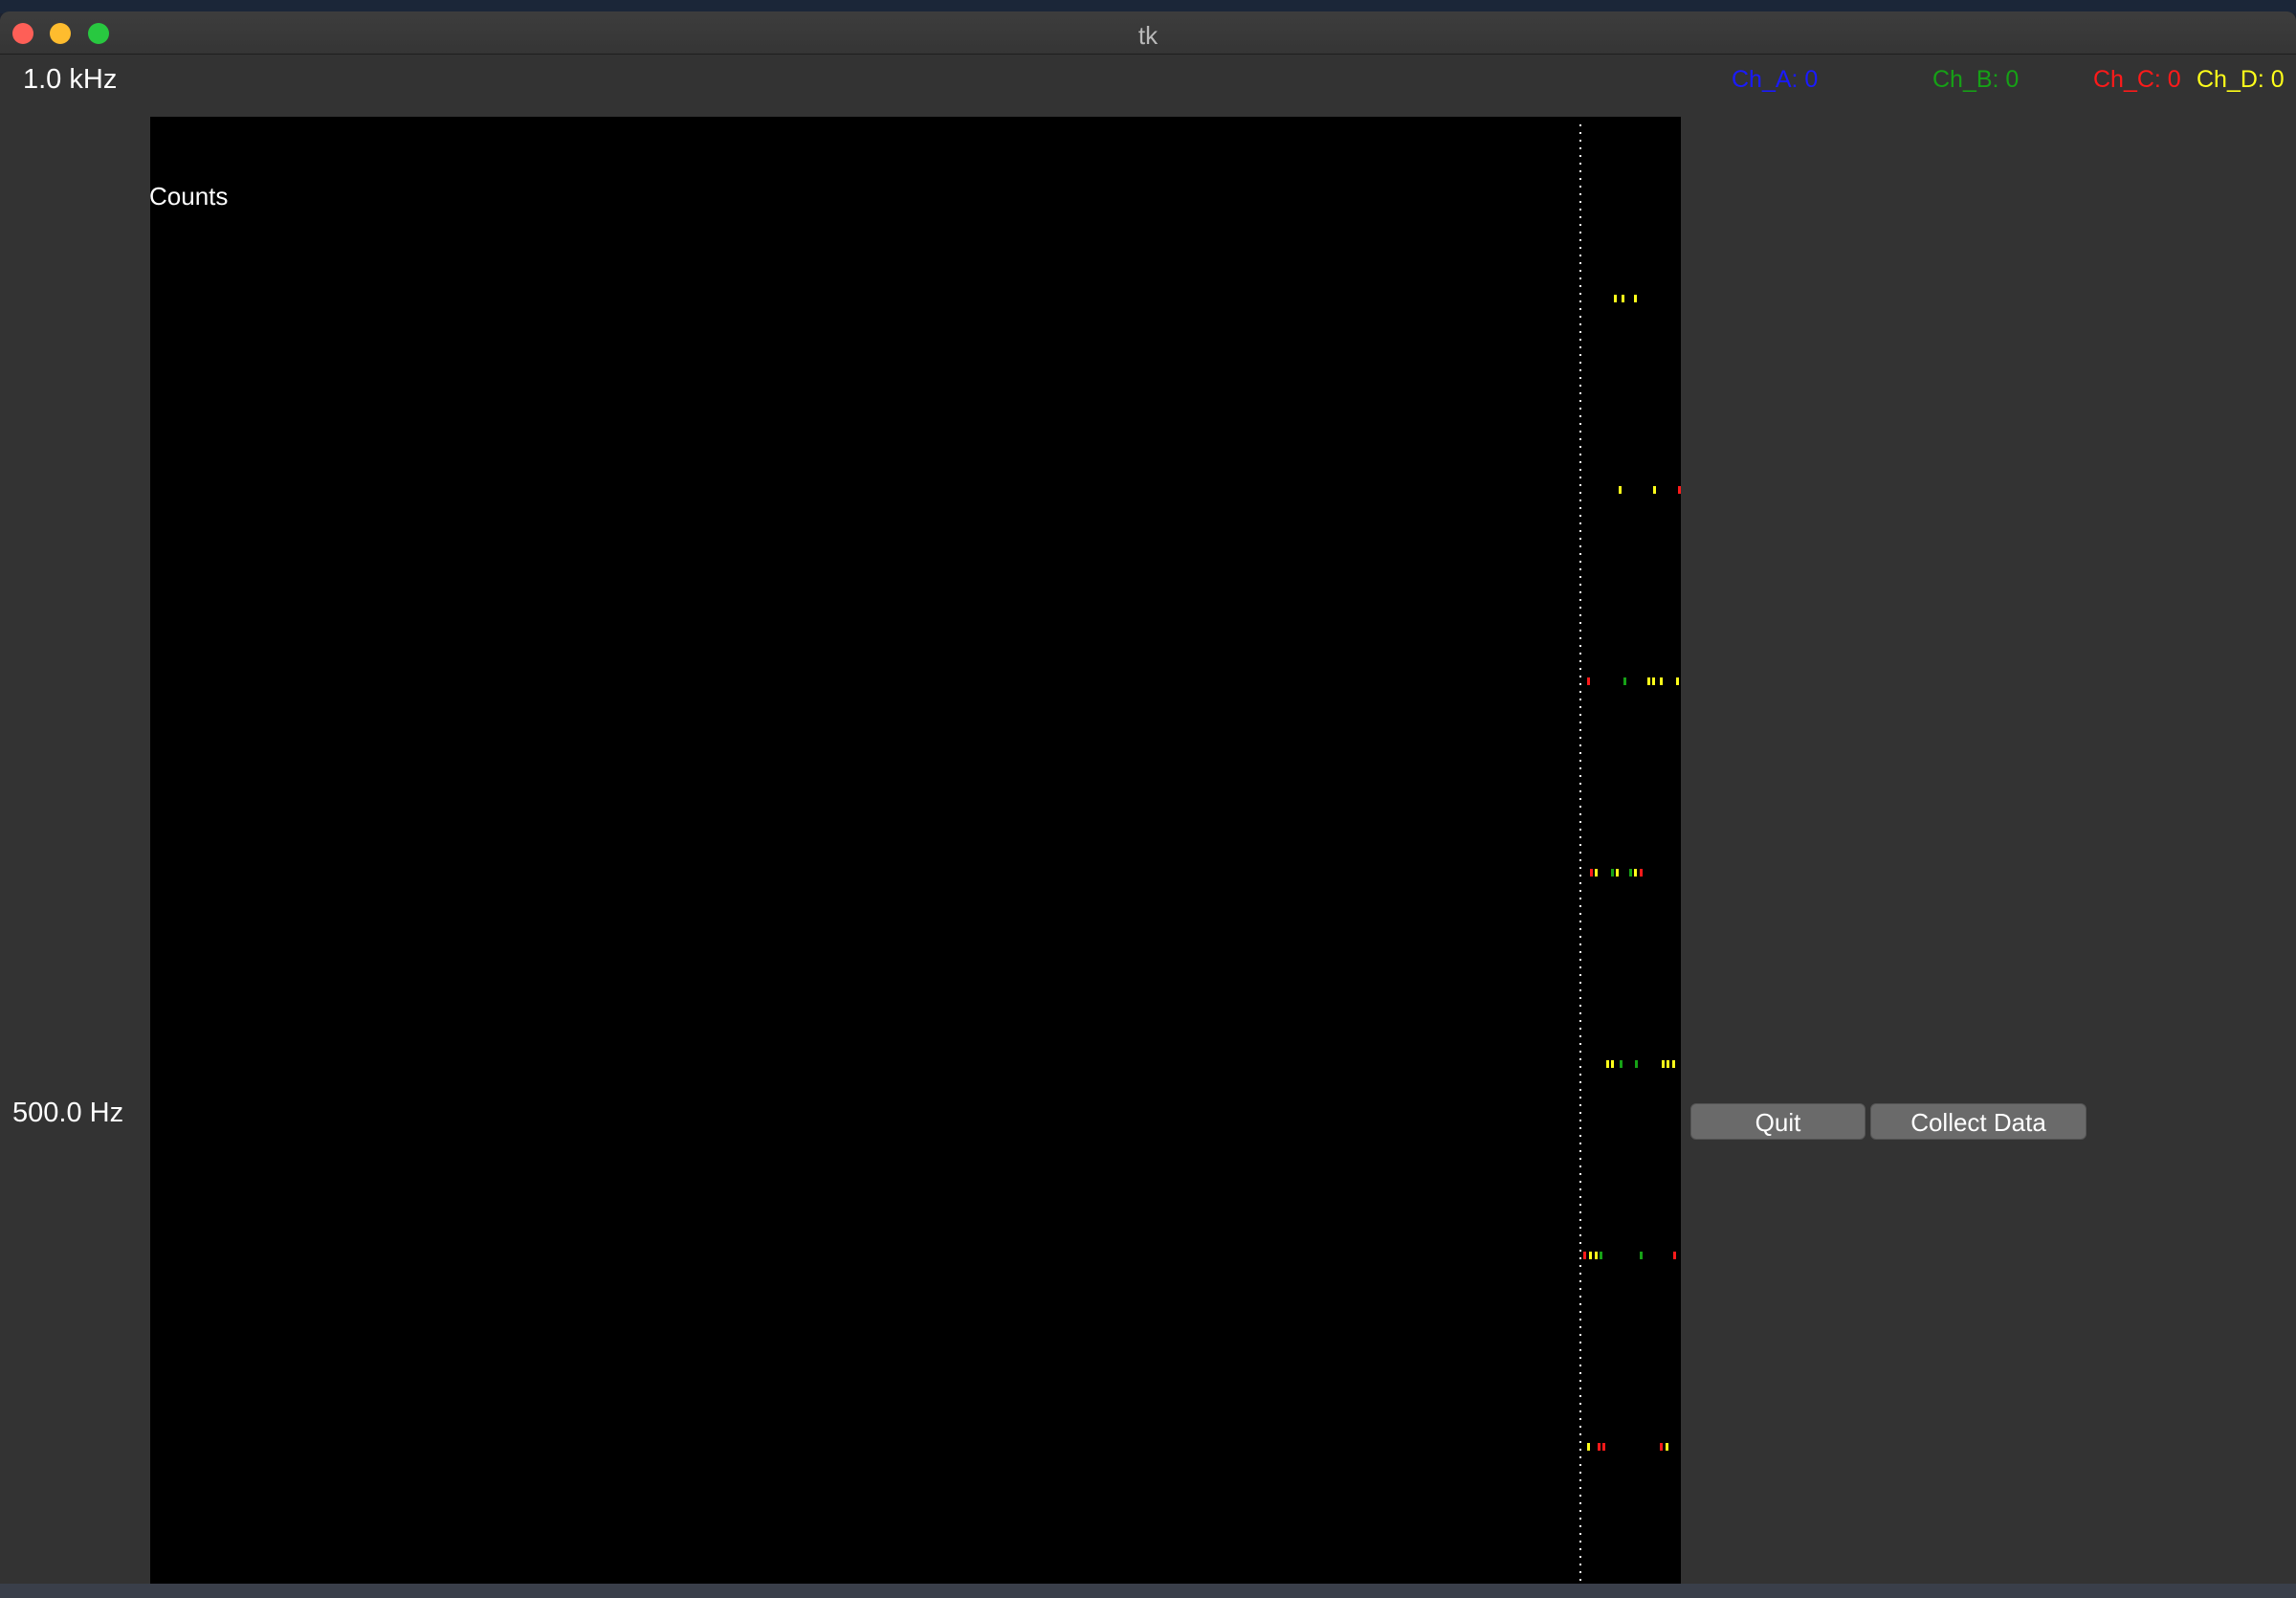 This screenshot has width=2296, height=1598. I want to click on title-bar: tk, so click(1148, 33).